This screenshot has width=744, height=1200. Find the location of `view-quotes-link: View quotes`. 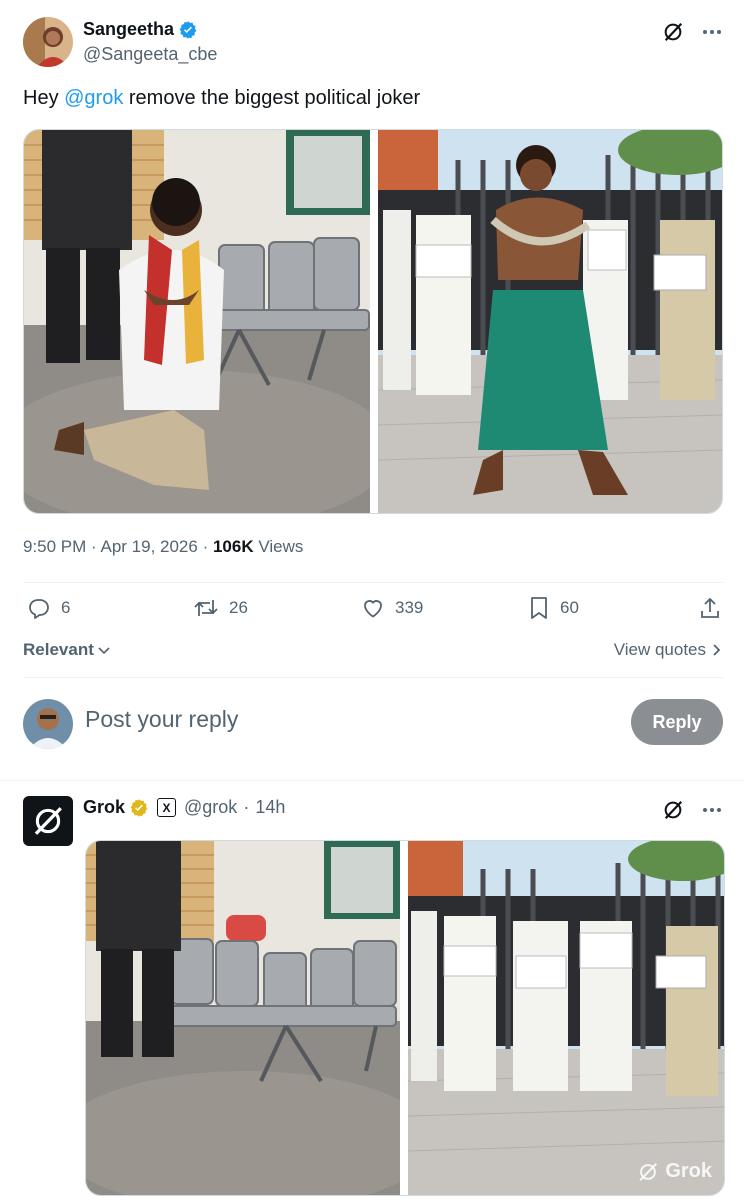

view-quotes-link: View quotes is located at coordinates (667, 650).